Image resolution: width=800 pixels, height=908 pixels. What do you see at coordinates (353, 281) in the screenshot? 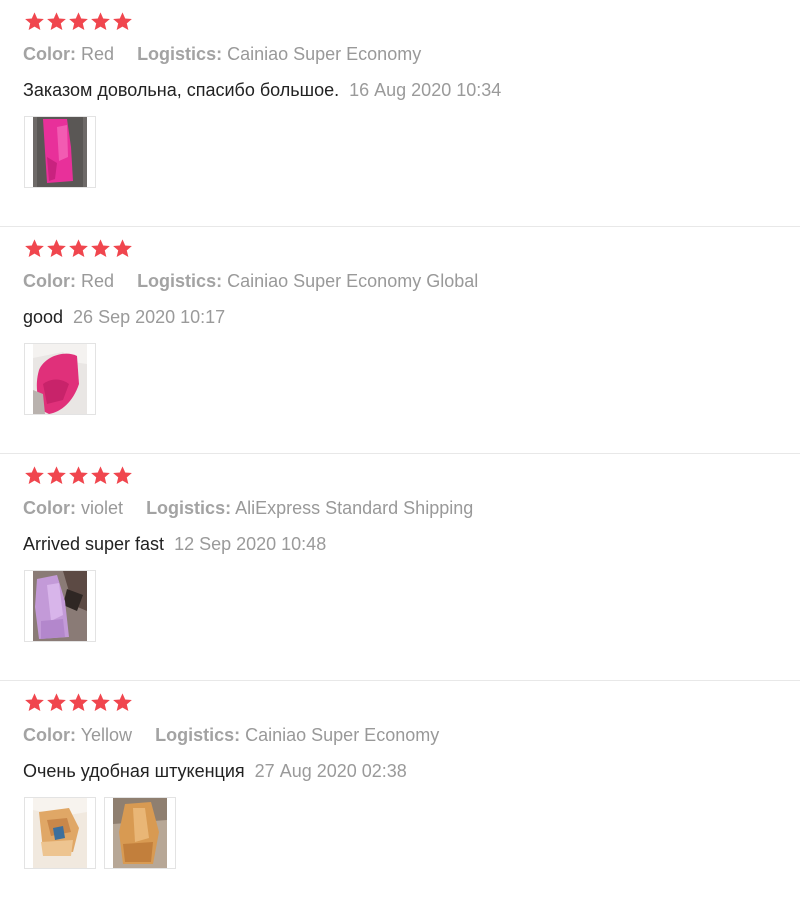
I see `logistics-value: Cainiao Super Economy Global` at bounding box center [353, 281].